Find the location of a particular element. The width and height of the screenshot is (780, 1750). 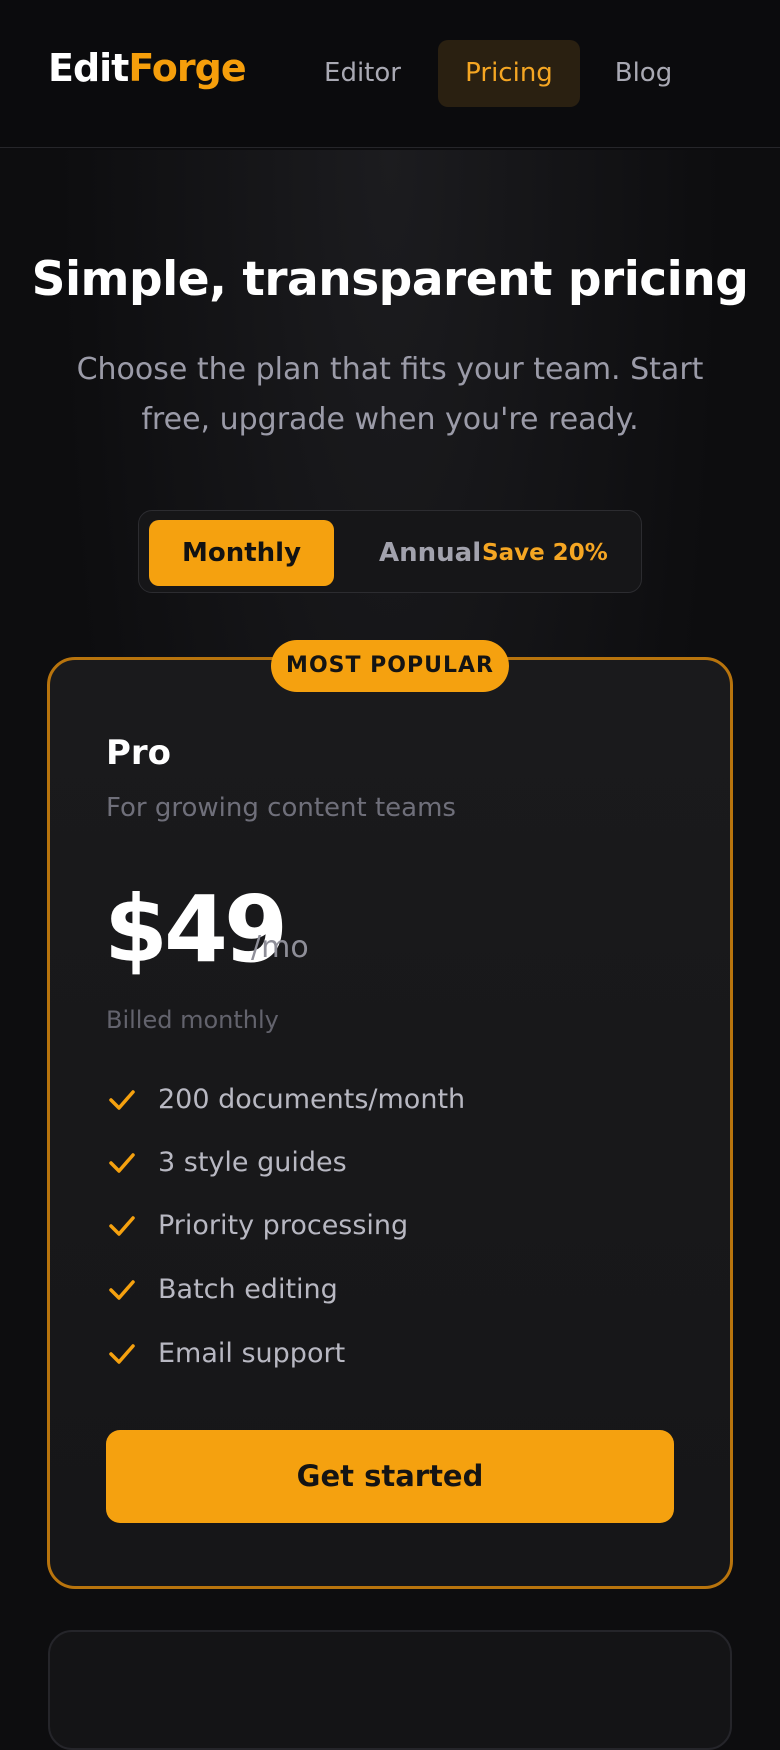

monthly-toggle-button: Monthly is located at coordinates (241, 553).